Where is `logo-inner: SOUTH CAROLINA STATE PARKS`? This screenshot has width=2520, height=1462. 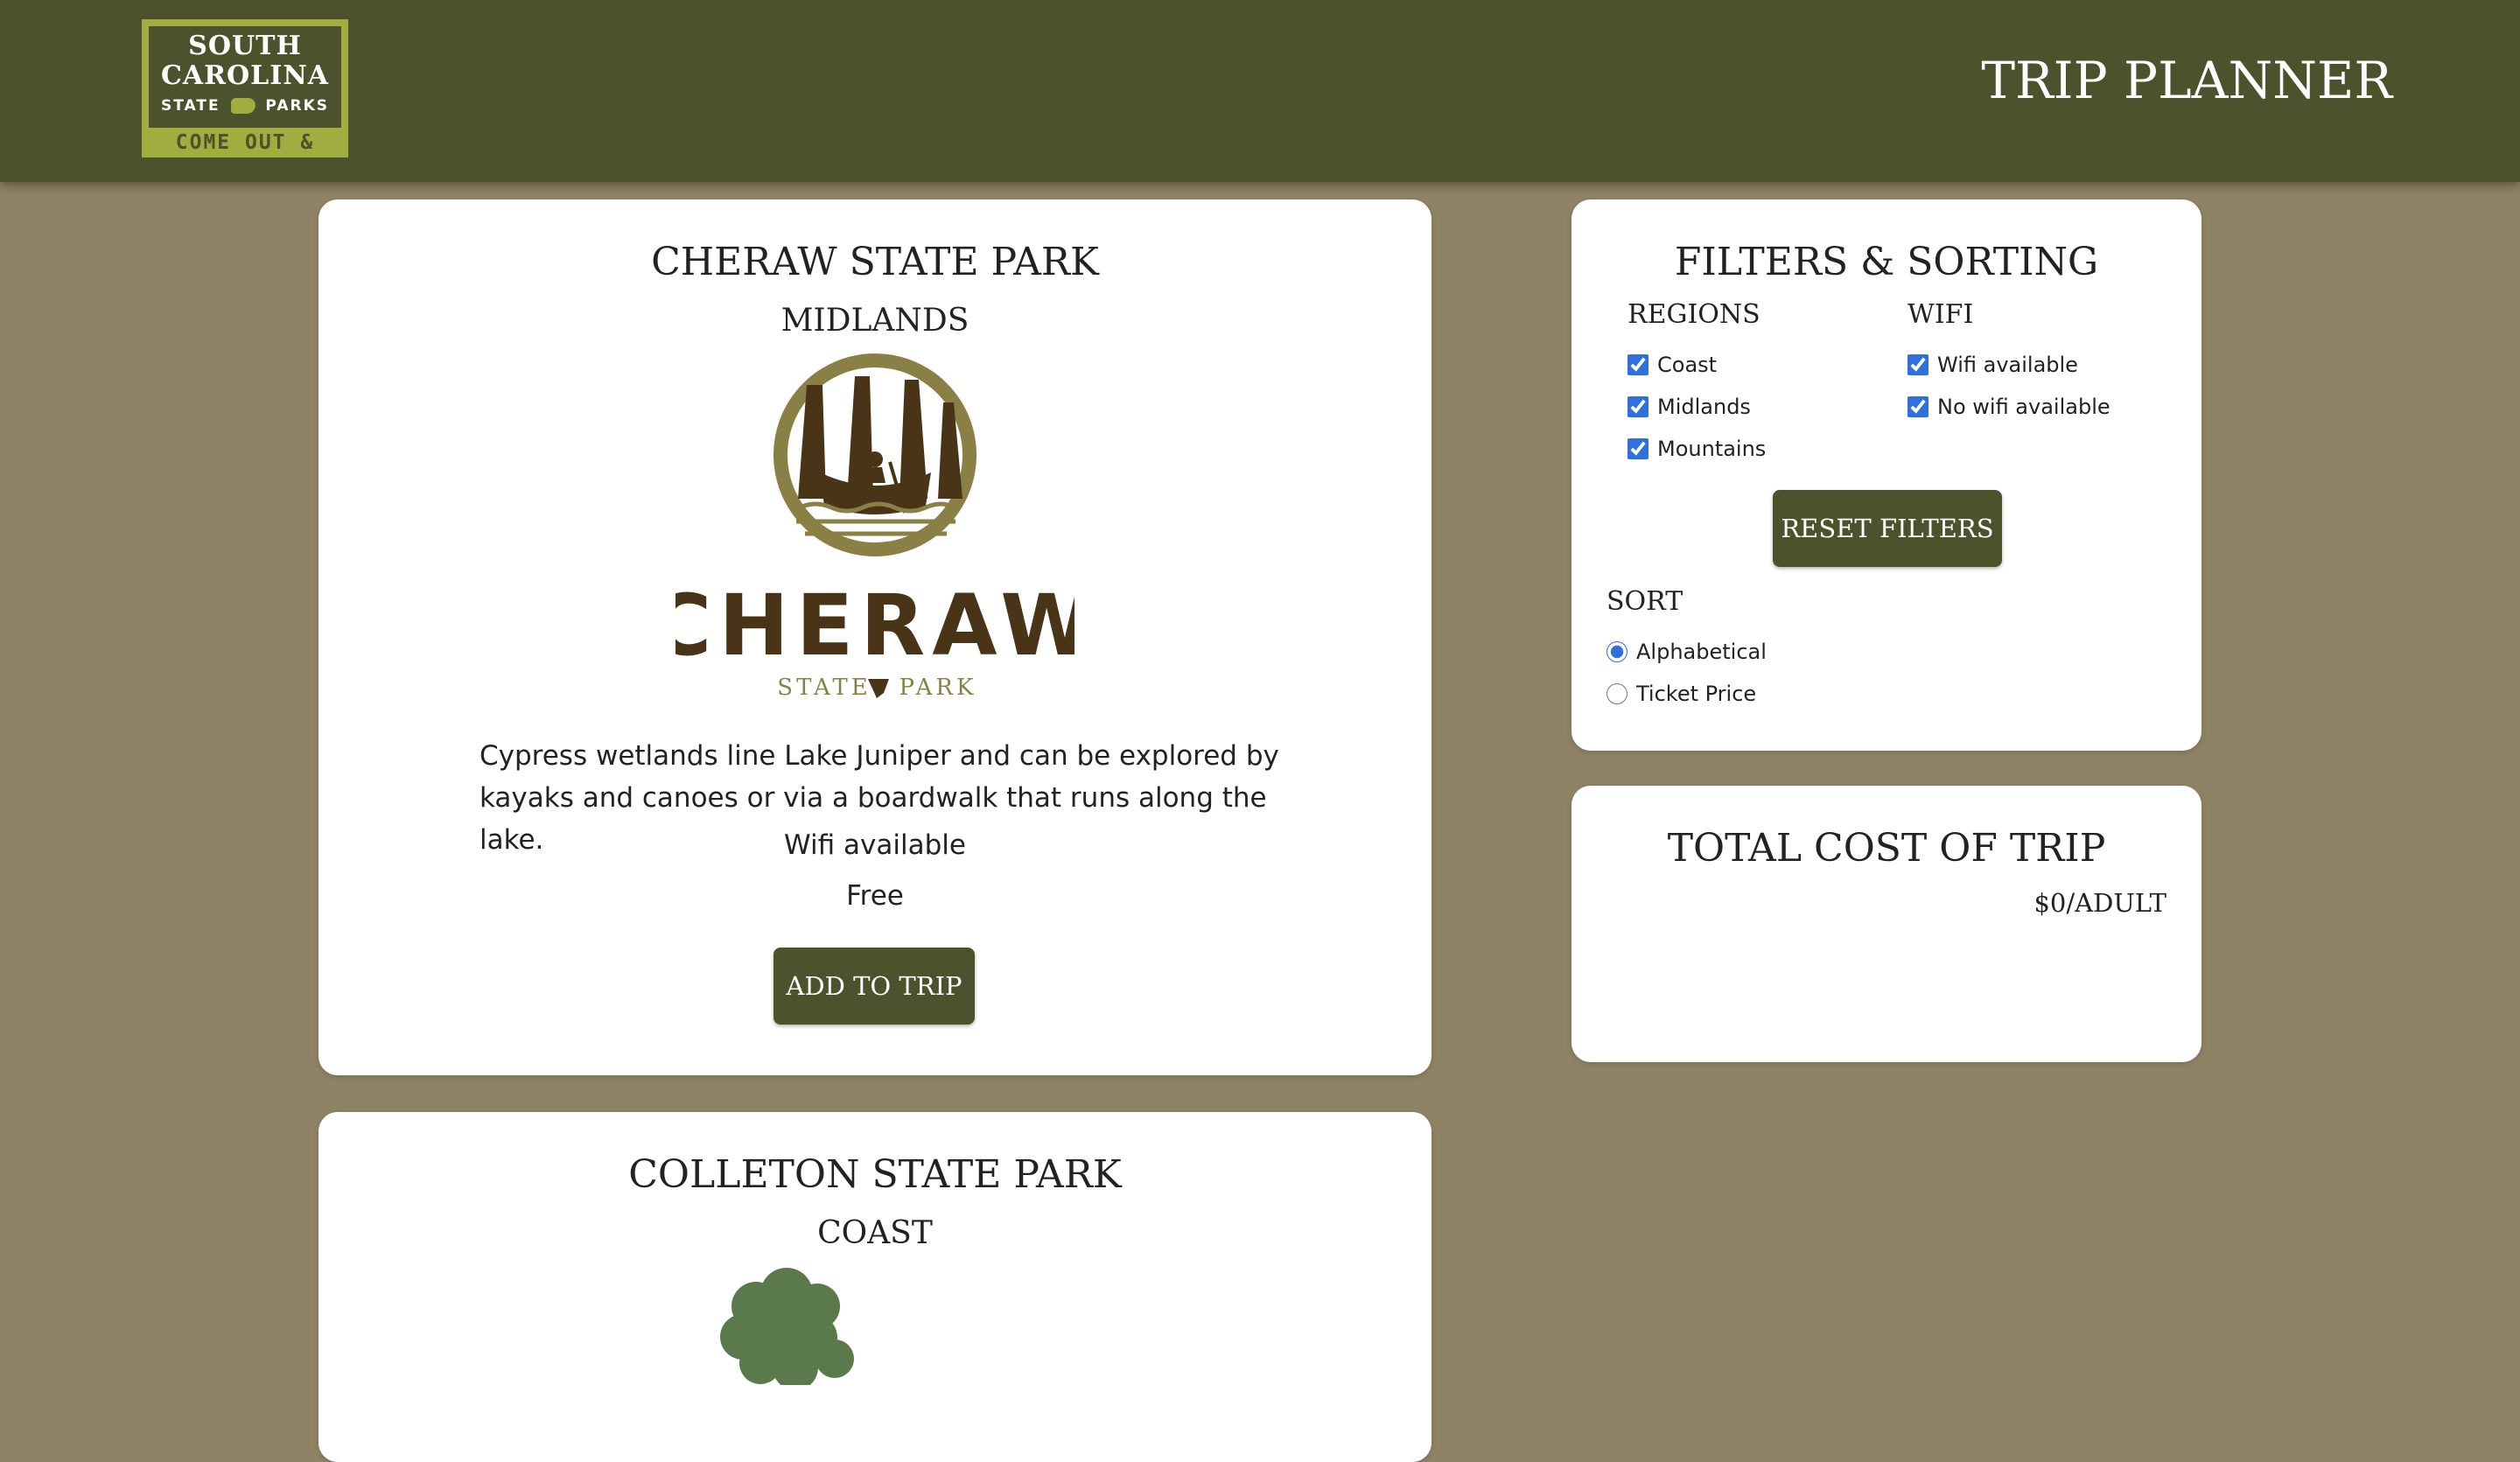
logo-inner: SOUTH CAROLINA STATE PARKS is located at coordinates (245, 77).